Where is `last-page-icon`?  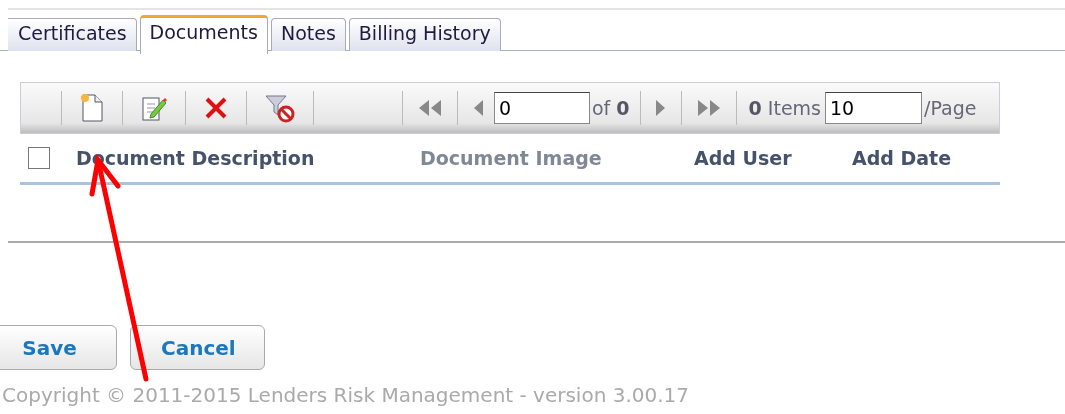 last-page-icon is located at coordinates (708, 108).